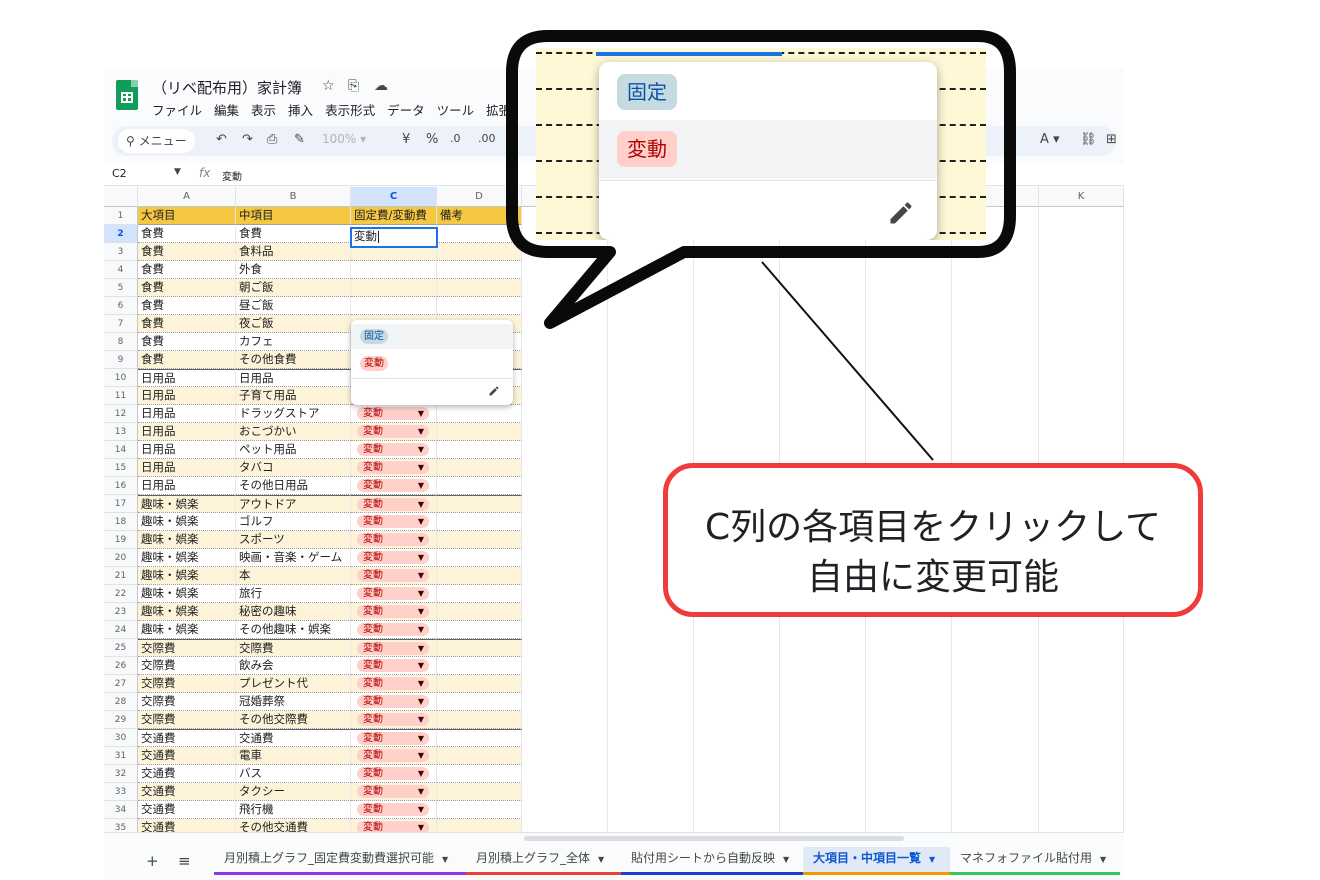 Image resolution: width=1320 pixels, height=880 pixels. What do you see at coordinates (121, 522) in the screenshot?
I see `row-header: 18` at bounding box center [121, 522].